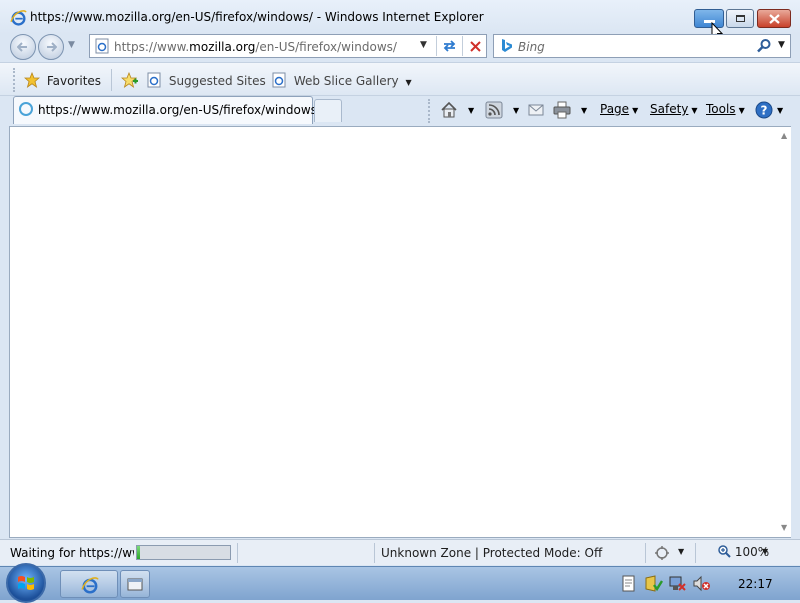  I want to click on home-dropdown-icon: ▼, so click(469, 112).